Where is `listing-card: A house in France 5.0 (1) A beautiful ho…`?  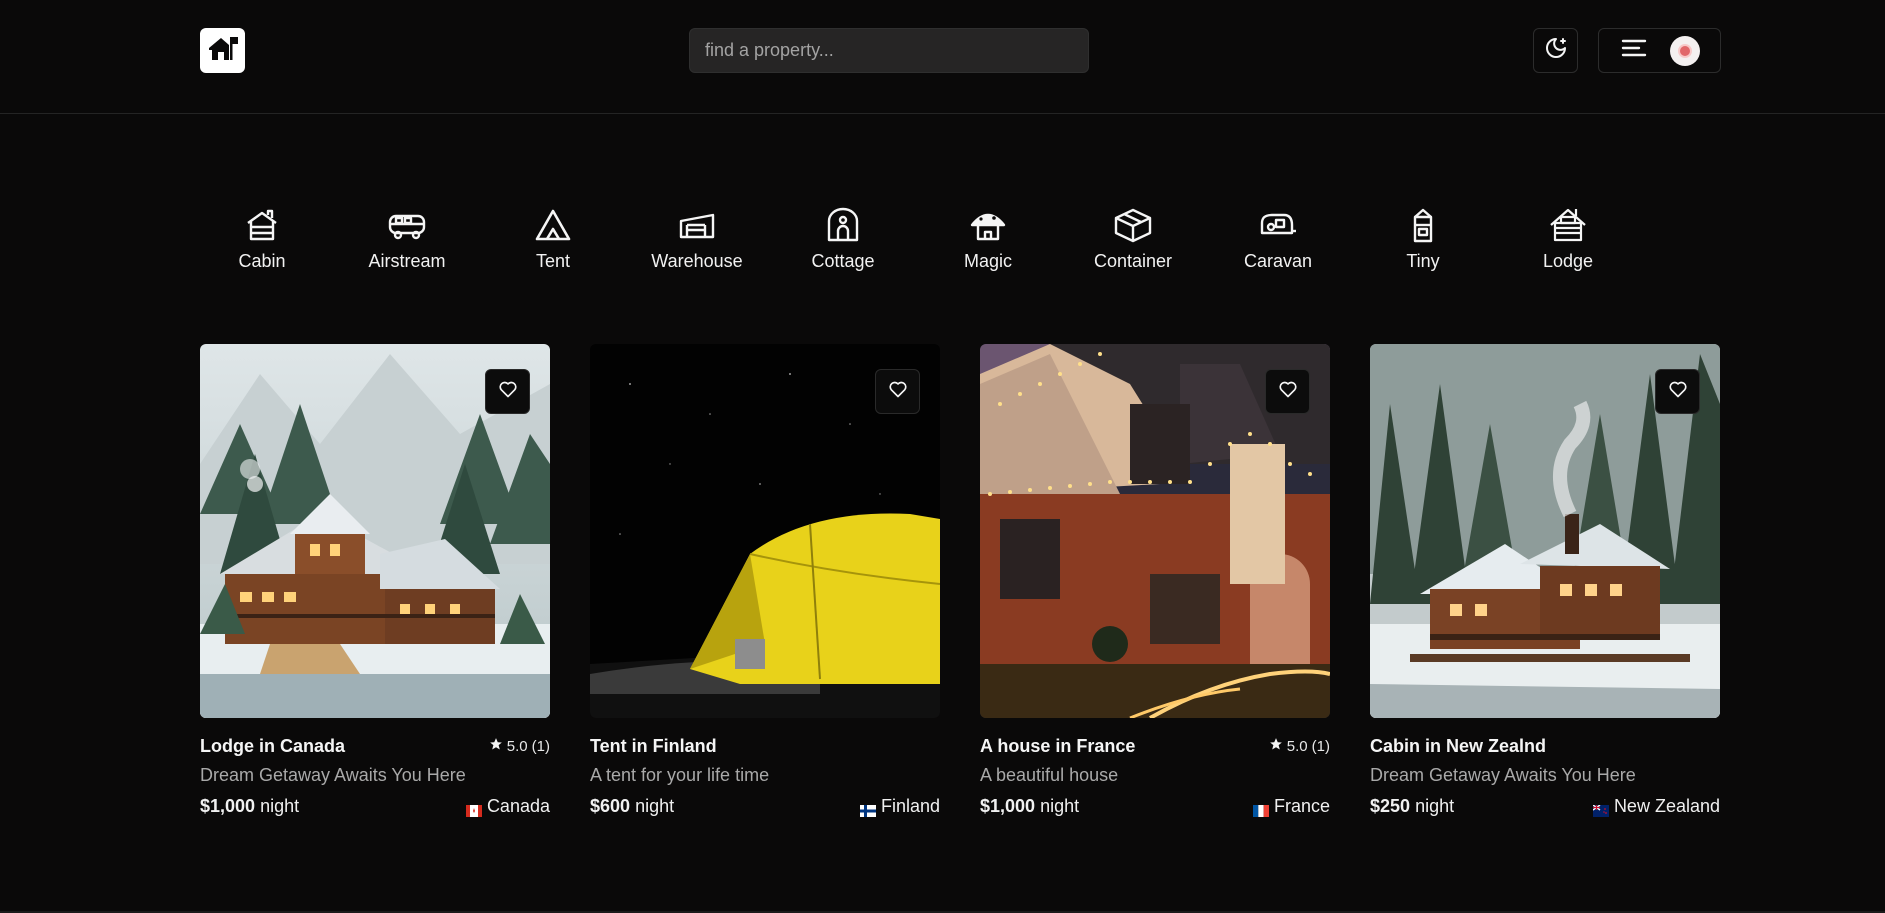
listing-card: A house in France 5.0 (1) A beautiful ho… is located at coordinates (1155, 580).